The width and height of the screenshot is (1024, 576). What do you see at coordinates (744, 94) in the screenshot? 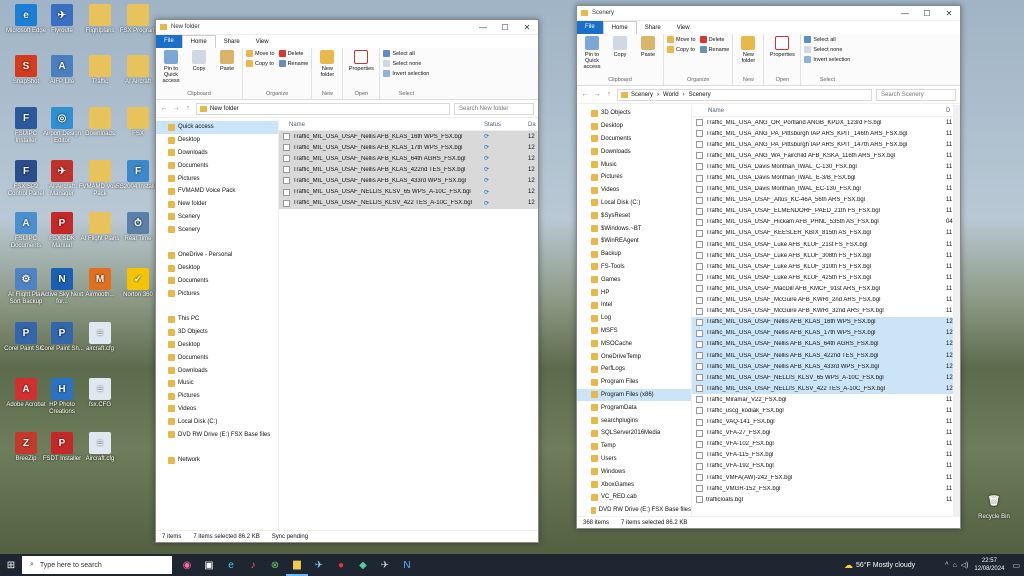
I see `address-path: Scenery › World › Scenery` at bounding box center [744, 94].